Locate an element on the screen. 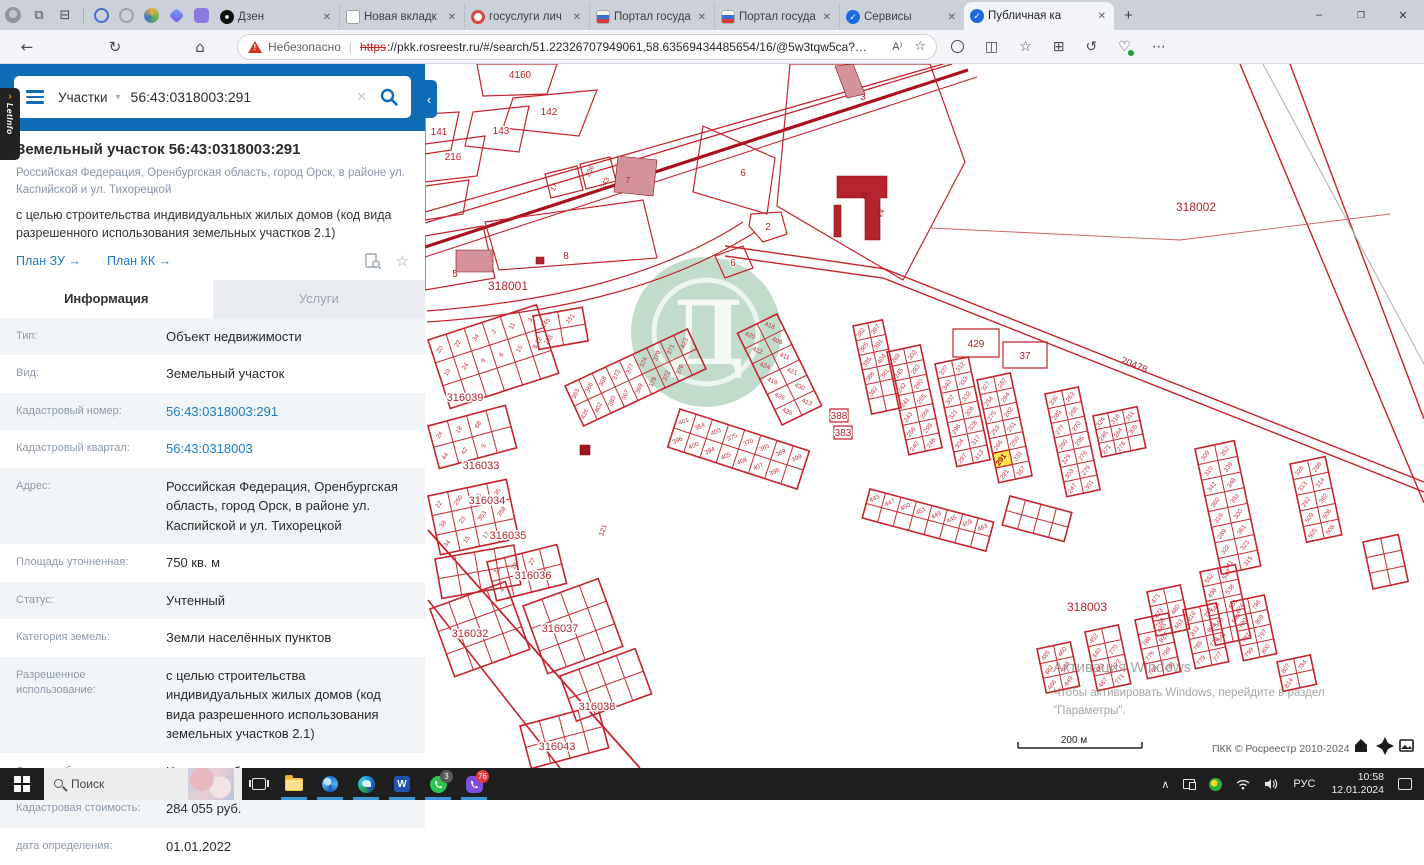  chevron-down-icon: ▾ is located at coordinates (118, 97).